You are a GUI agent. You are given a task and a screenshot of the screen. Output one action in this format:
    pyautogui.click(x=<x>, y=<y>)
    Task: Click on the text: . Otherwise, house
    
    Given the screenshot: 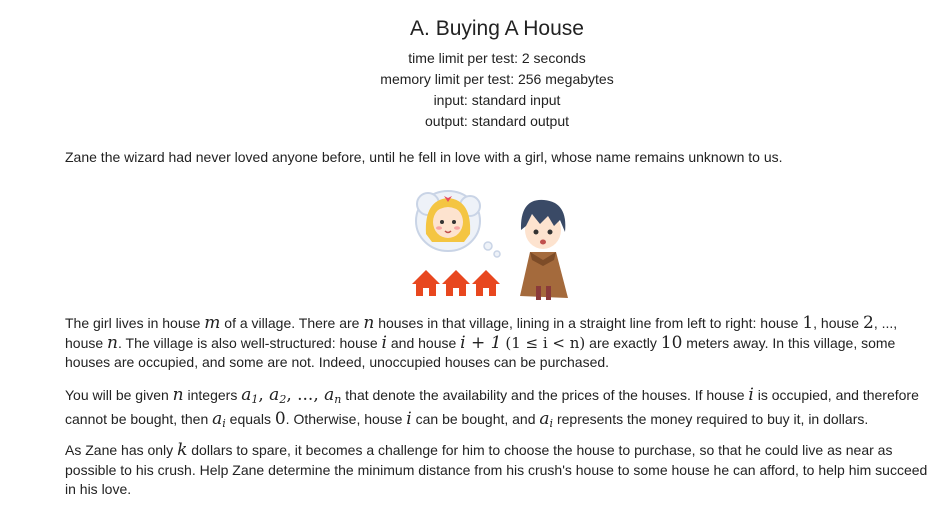 What is the action you would take?
    pyautogui.click(x=346, y=418)
    